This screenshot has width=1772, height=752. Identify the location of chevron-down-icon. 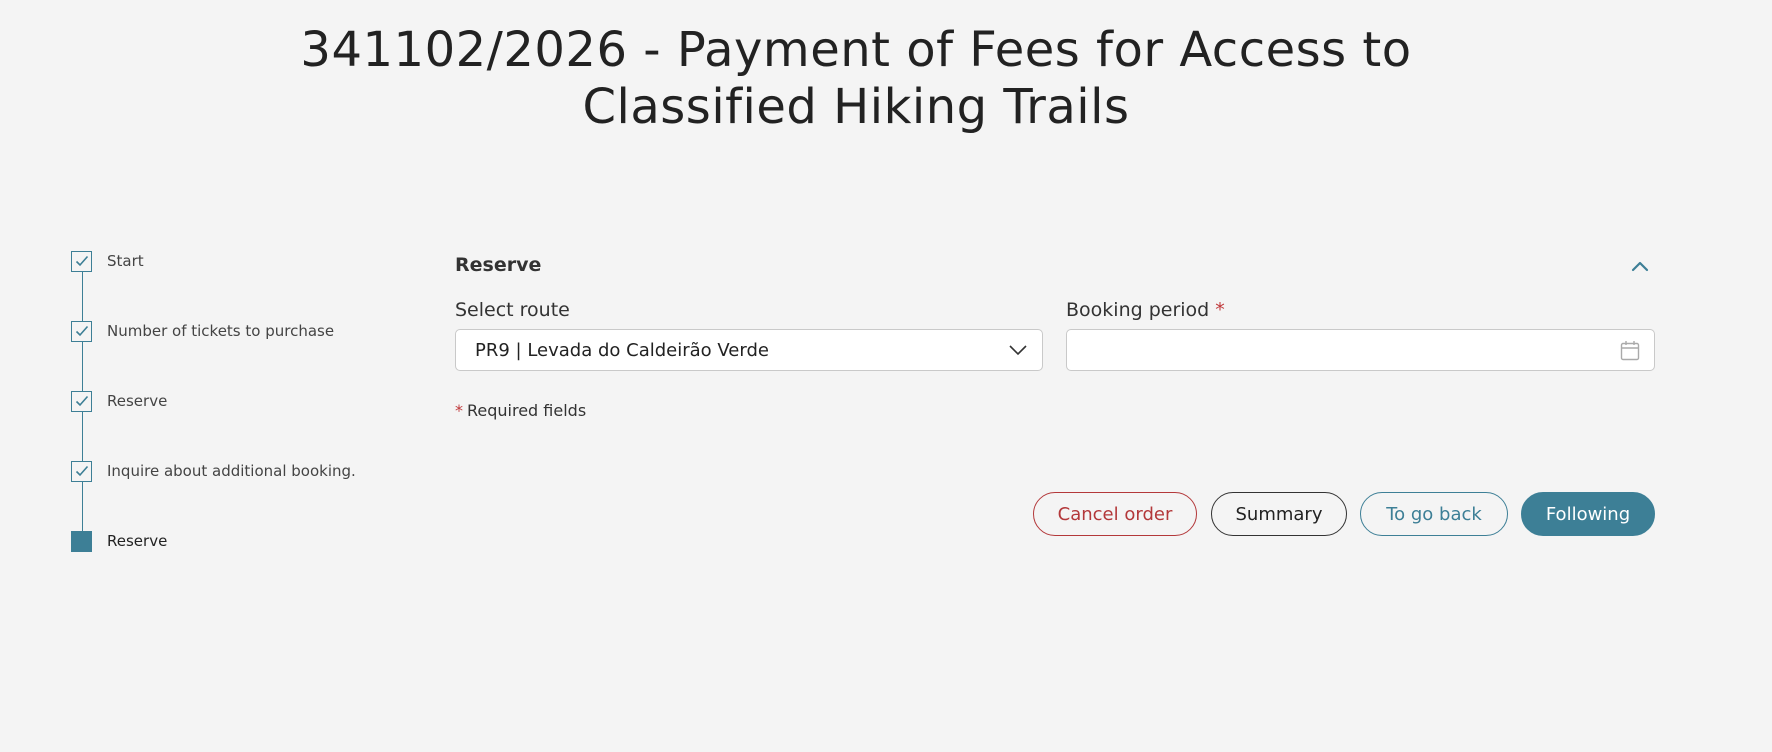
(1018, 350).